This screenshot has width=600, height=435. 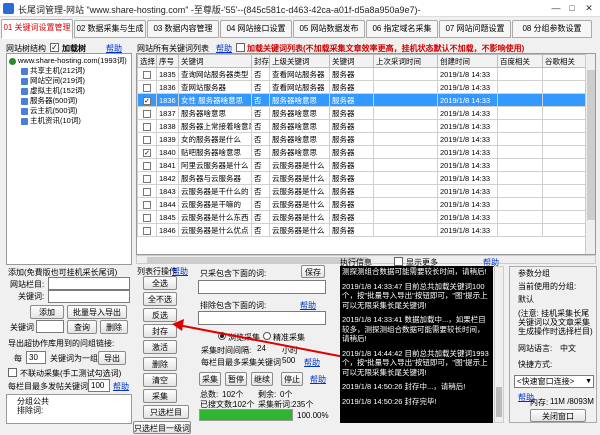 I want to click on col-header: 谷歌相关, so click(x=565, y=61).